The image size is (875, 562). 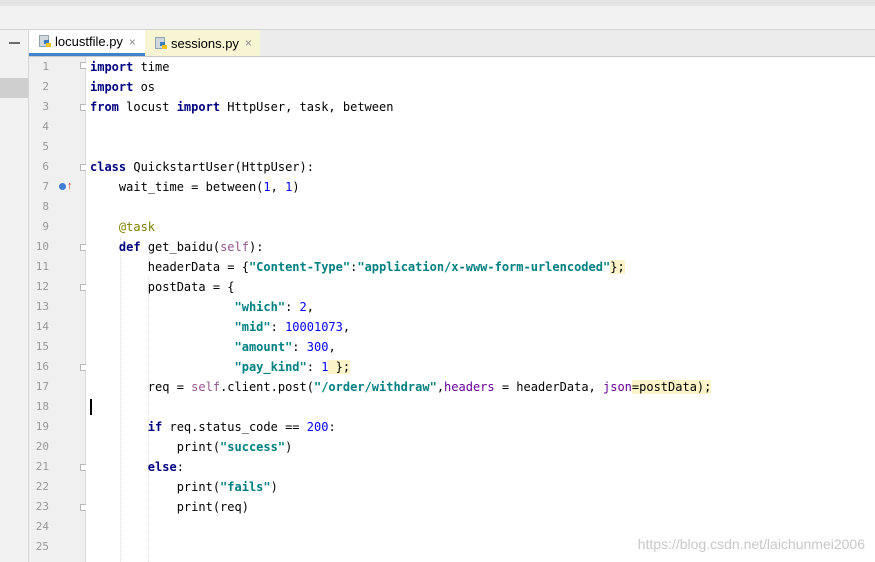 I want to click on line-number: 9, so click(x=45, y=226).